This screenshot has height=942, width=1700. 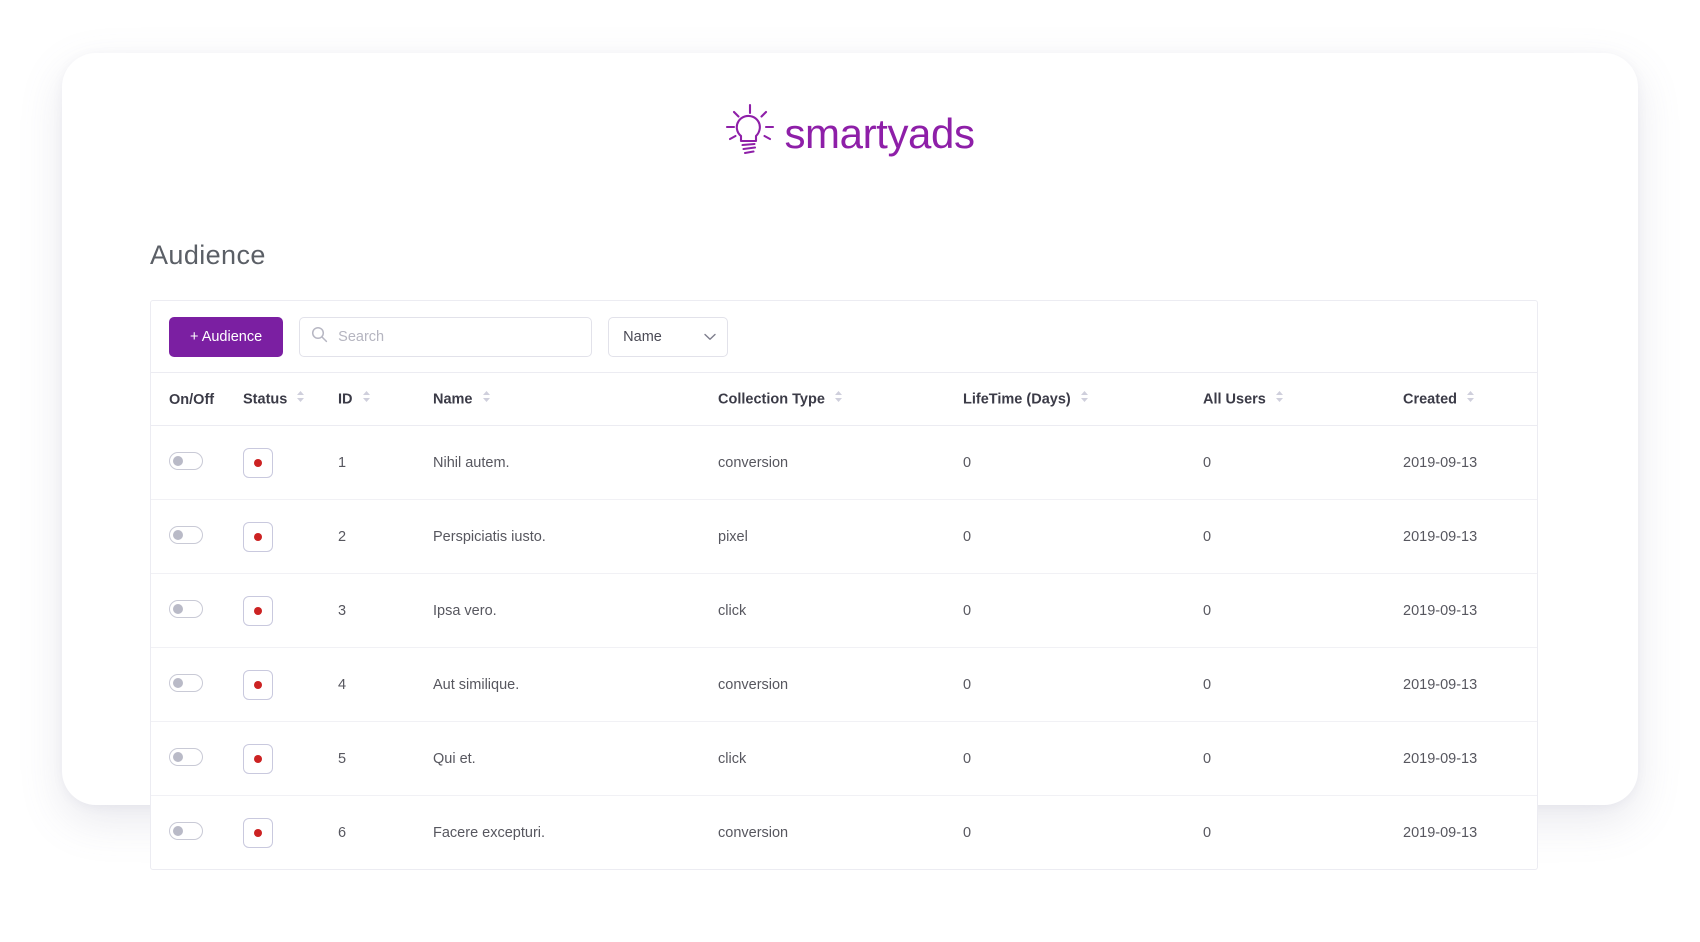 What do you see at coordinates (385, 399) in the screenshot?
I see `column-header-id: ID` at bounding box center [385, 399].